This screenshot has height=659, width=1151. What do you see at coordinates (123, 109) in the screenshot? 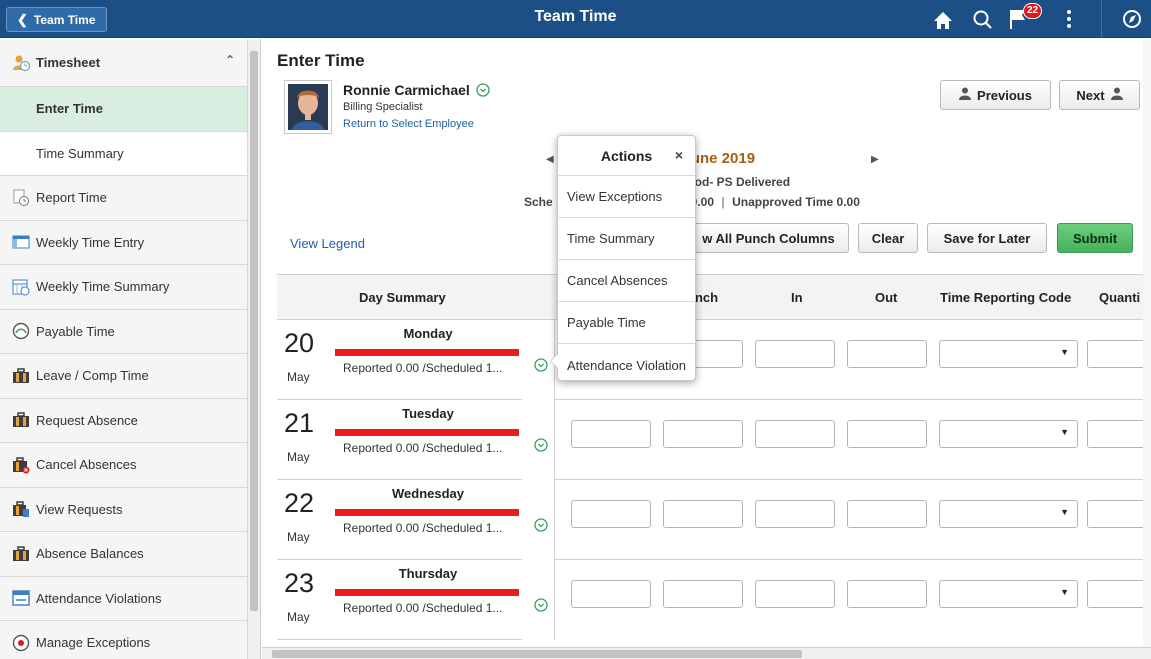
I see `sidebar-item-enter-time: Enter Time` at bounding box center [123, 109].